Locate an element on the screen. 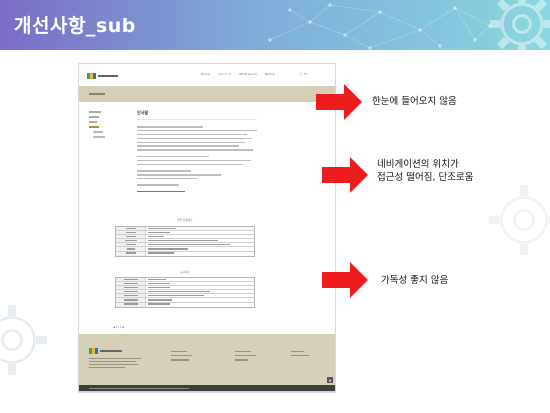 This screenshot has width=550, height=413. mockup-banner-label is located at coordinates (97, 94).